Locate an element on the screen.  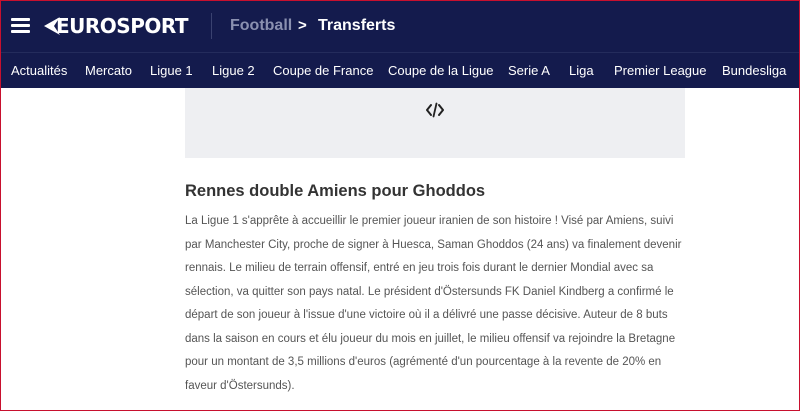
breadcrumb-transferts: Transferts is located at coordinates (357, 25).